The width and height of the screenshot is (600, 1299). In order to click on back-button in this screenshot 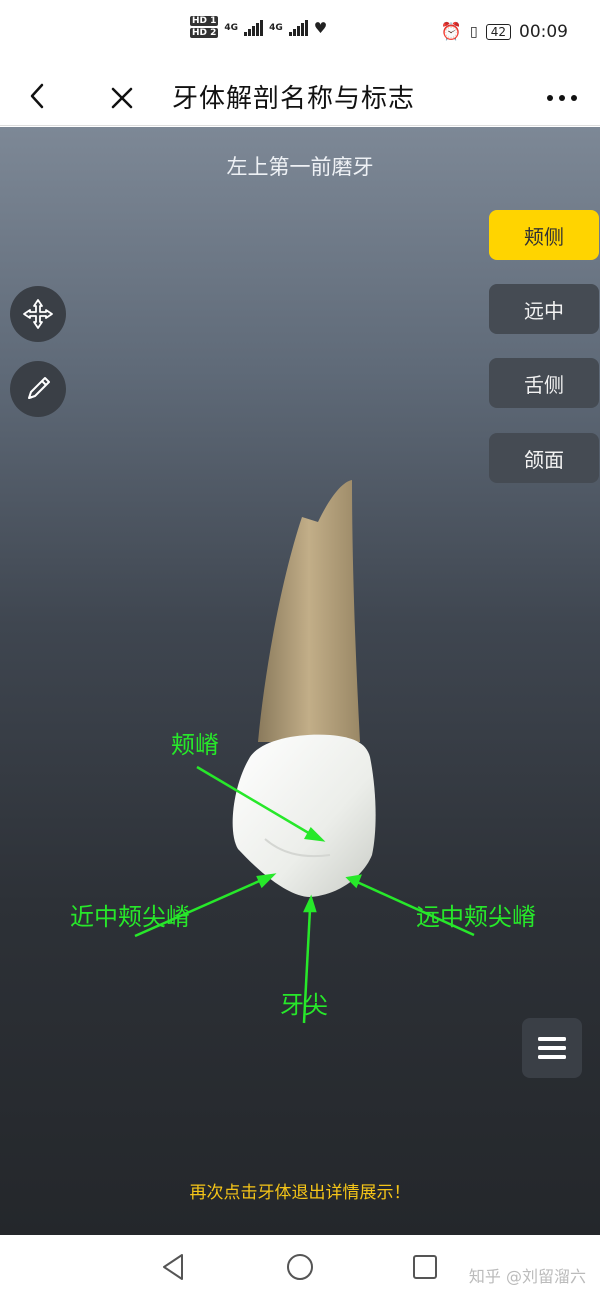, I will do `click(40, 96)`.